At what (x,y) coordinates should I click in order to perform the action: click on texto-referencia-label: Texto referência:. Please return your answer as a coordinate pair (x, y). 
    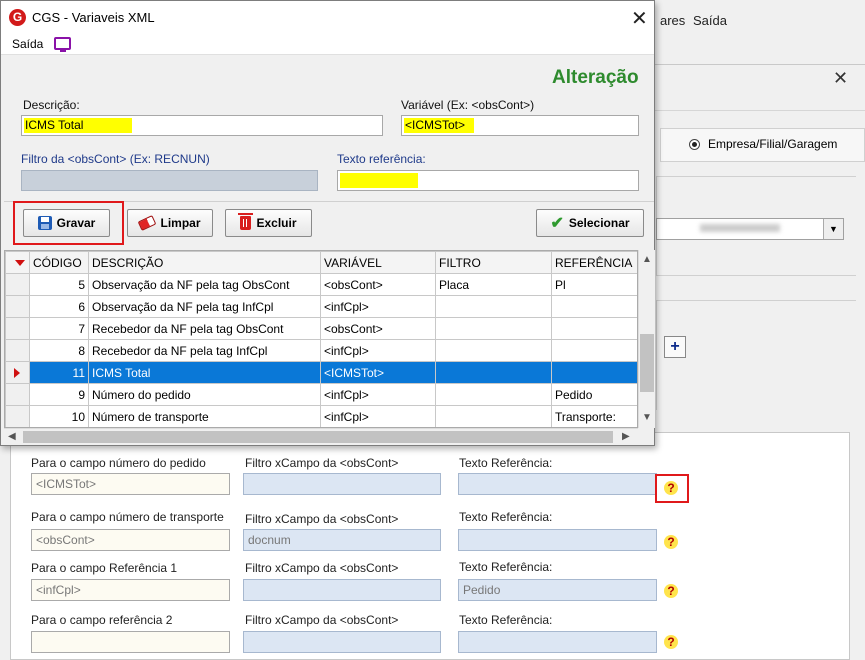
    Looking at the image, I should click on (381, 159).